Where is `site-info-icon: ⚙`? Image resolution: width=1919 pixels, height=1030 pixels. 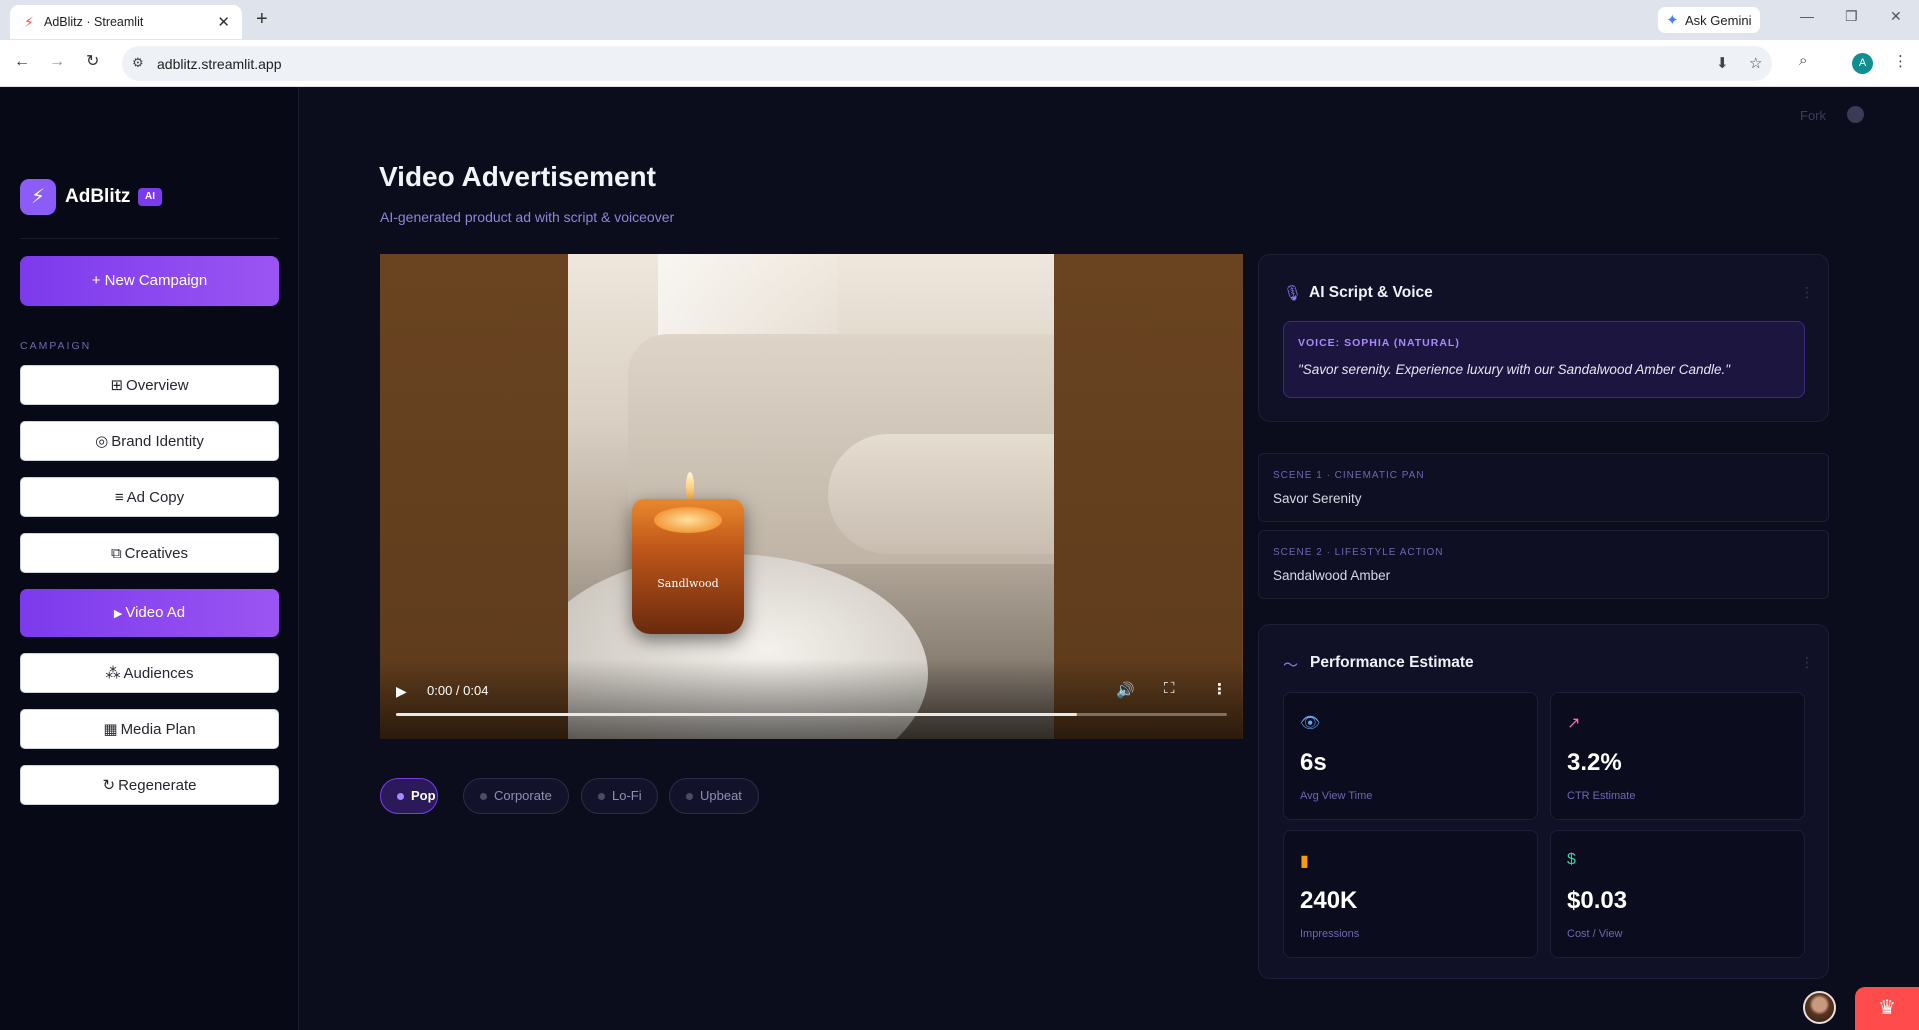 site-info-icon: ⚙ is located at coordinates (138, 63).